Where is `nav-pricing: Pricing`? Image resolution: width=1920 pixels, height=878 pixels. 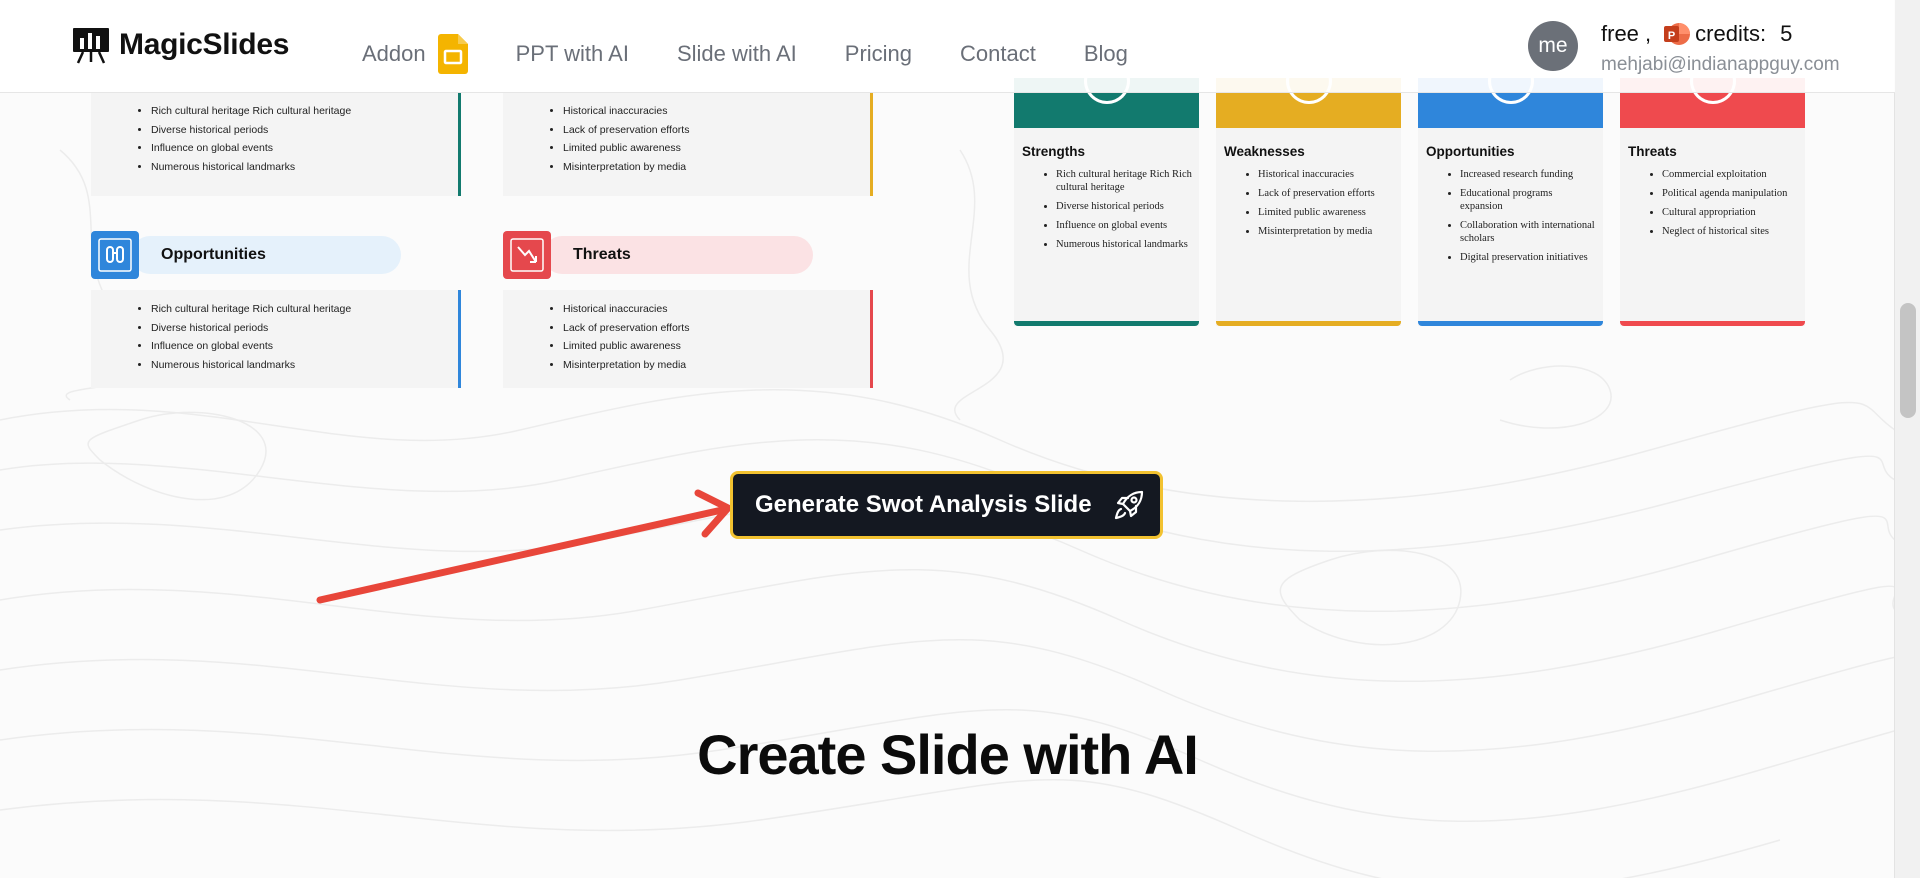 nav-pricing: Pricing is located at coordinates (878, 54).